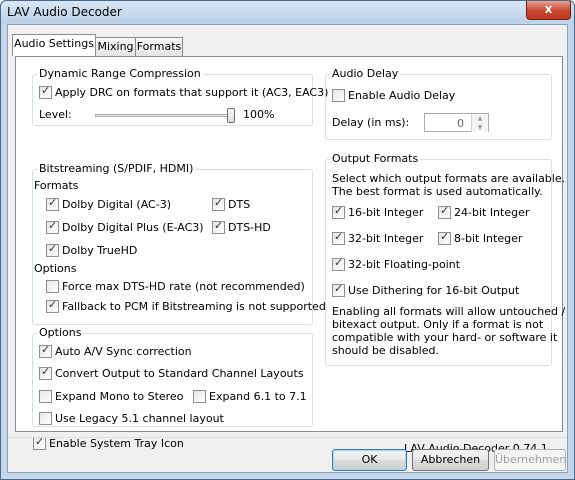  I want to click on close-button: x, so click(548, 10).